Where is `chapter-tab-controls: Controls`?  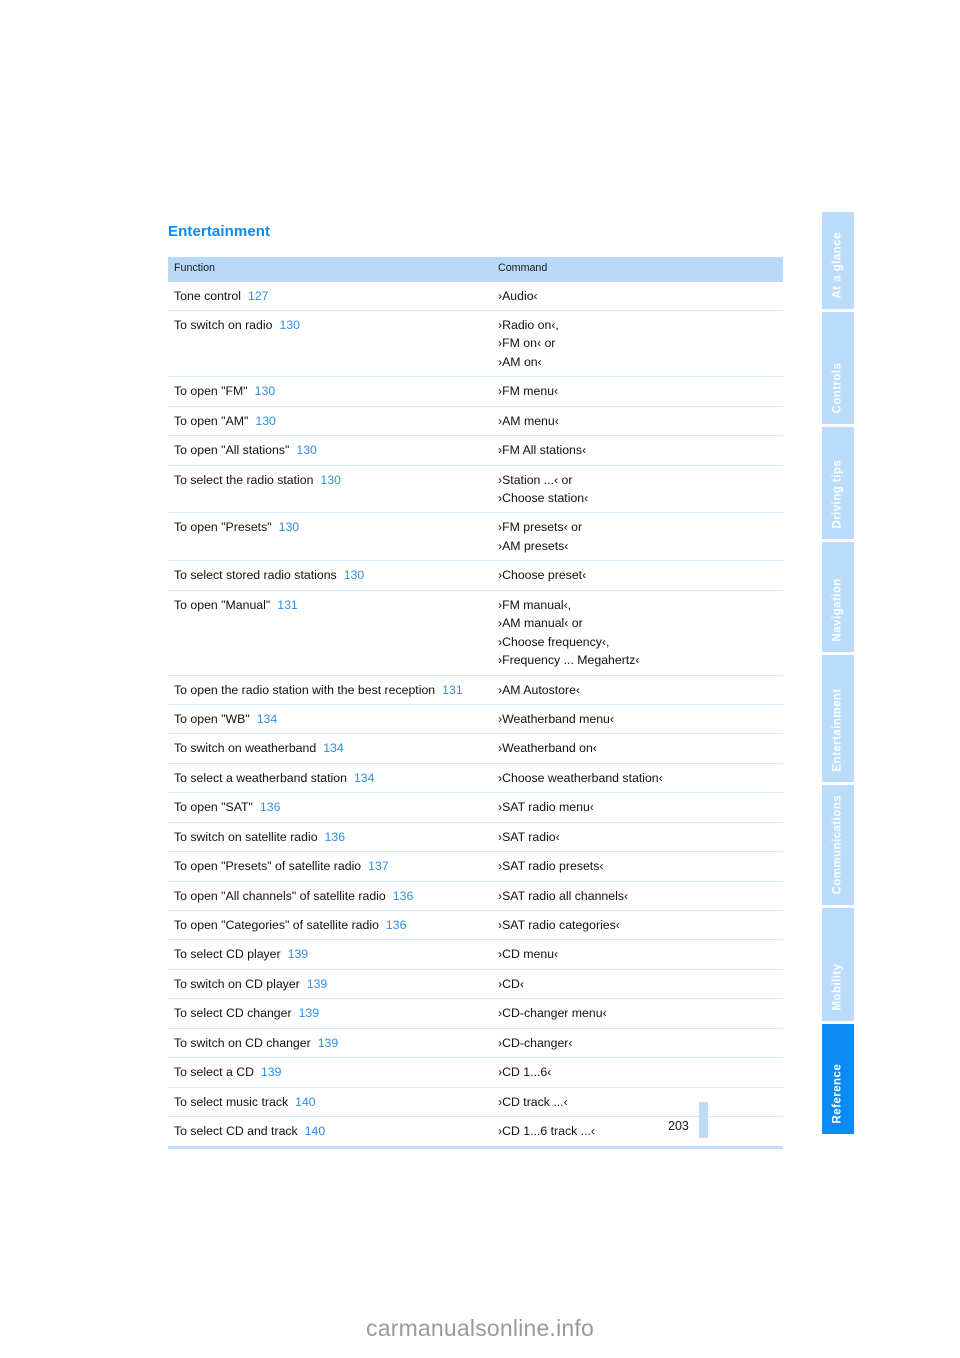
chapter-tab-controls: Controls is located at coordinates (838, 368).